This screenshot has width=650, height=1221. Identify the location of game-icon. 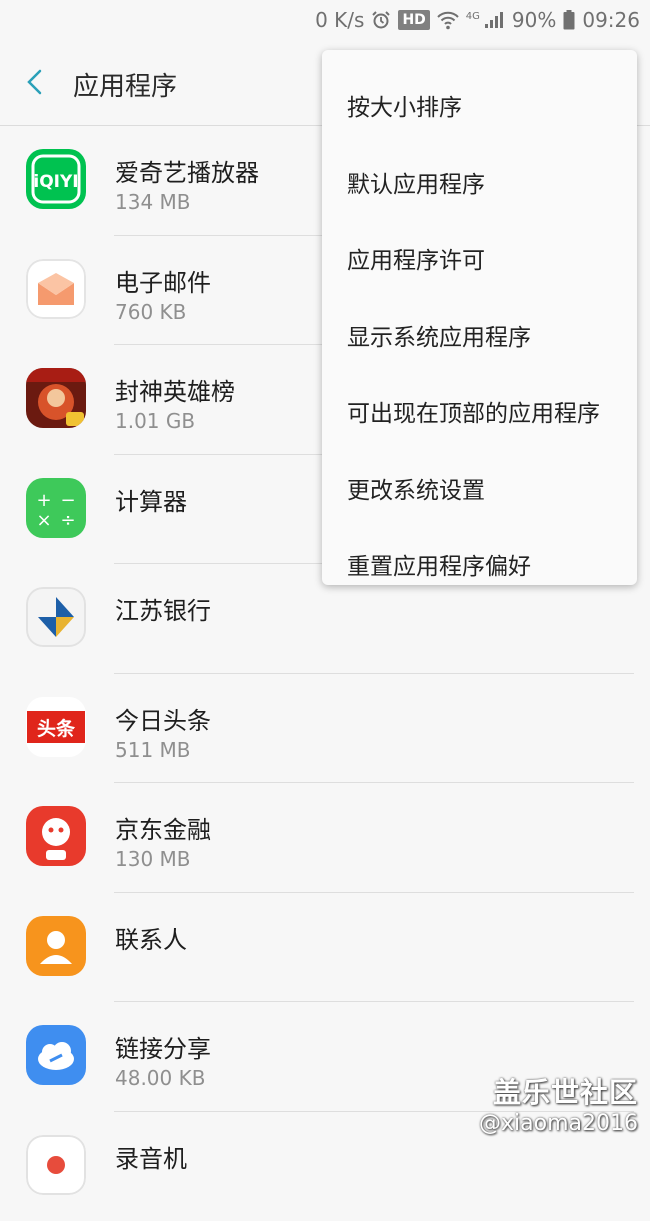
(56, 398).